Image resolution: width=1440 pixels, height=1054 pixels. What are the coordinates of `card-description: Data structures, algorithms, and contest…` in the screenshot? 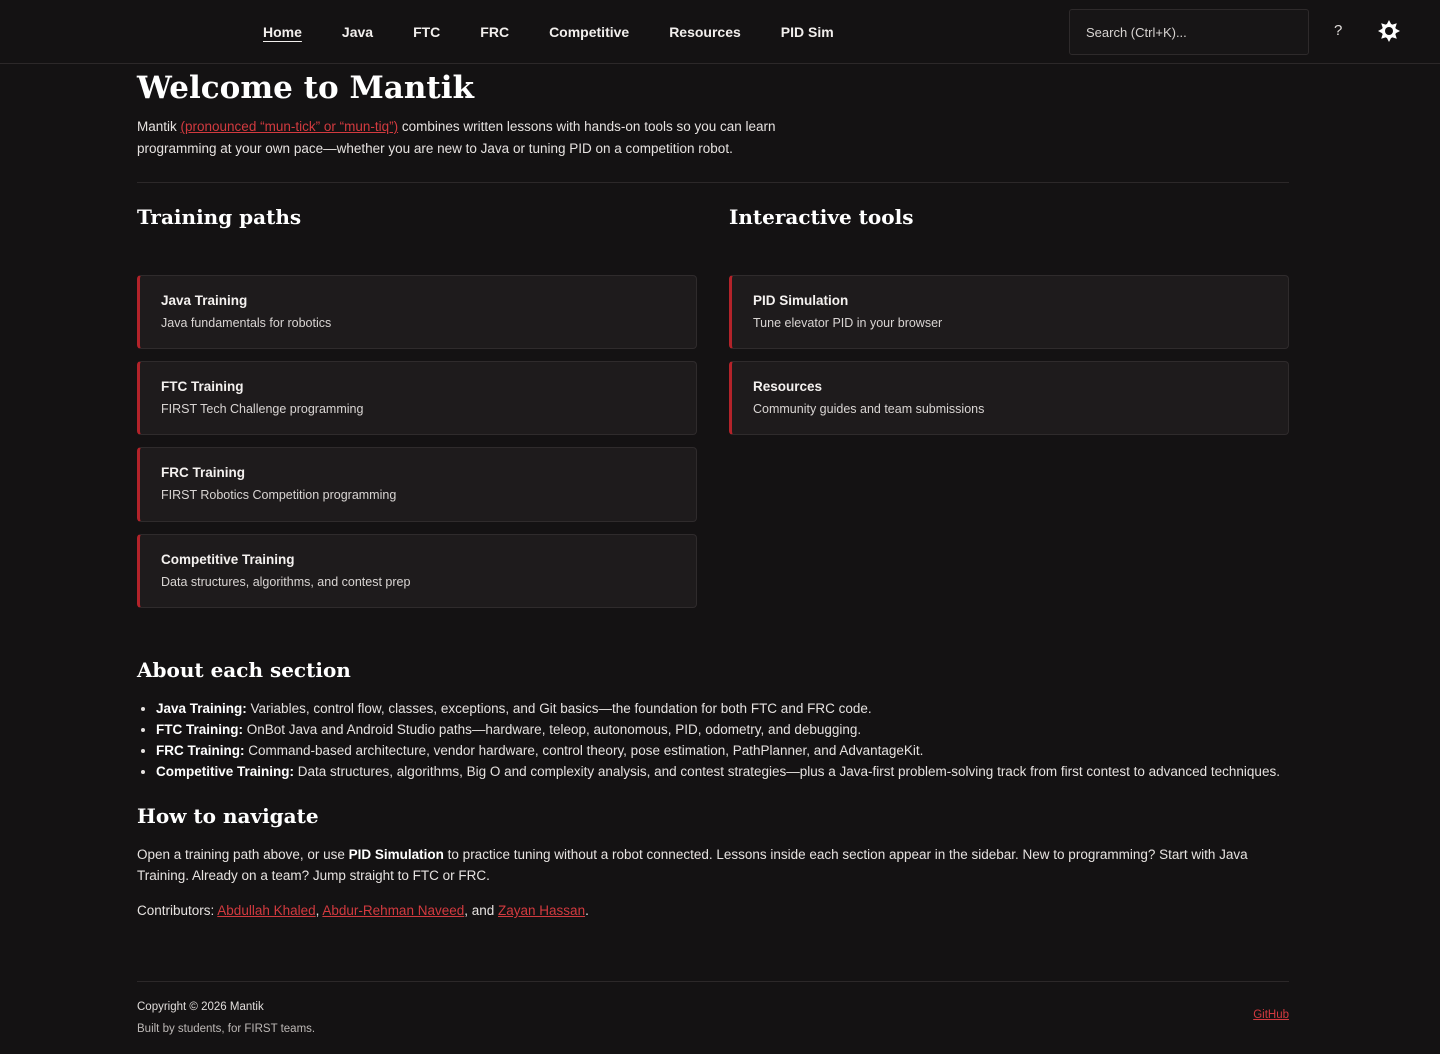 It's located at (286, 582).